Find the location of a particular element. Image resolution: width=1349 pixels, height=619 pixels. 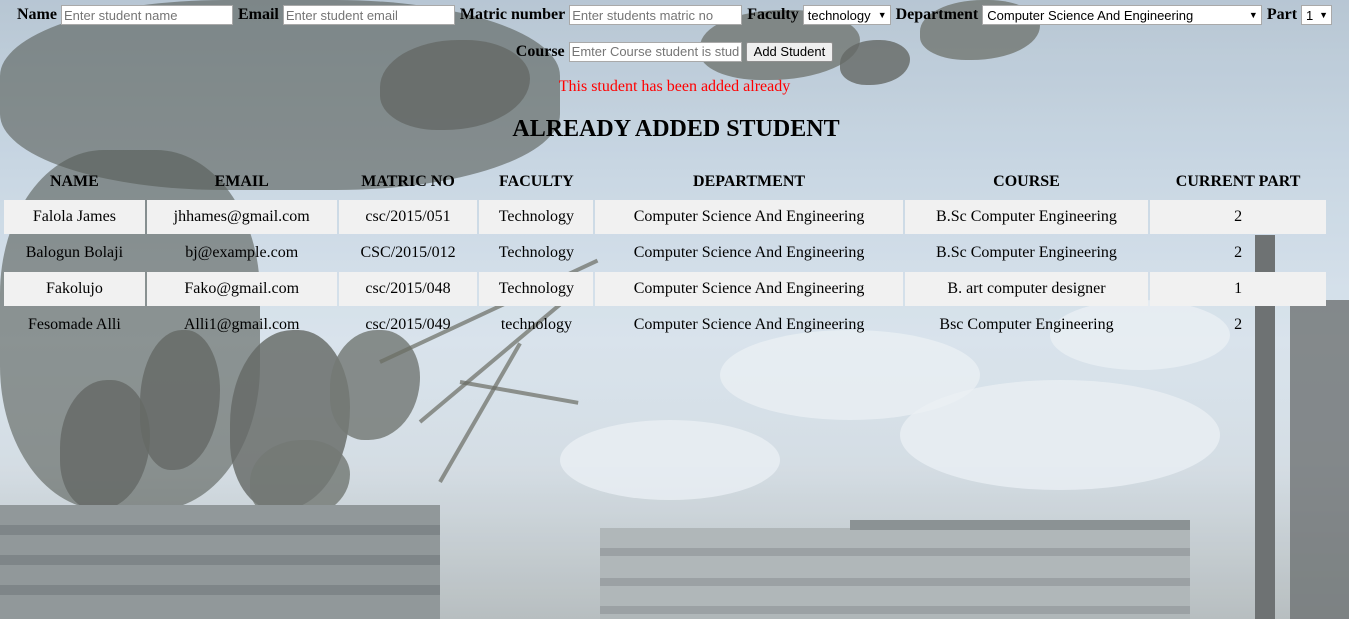

column-header-department: DEPARTMENT is located at coordinates (749, 181).